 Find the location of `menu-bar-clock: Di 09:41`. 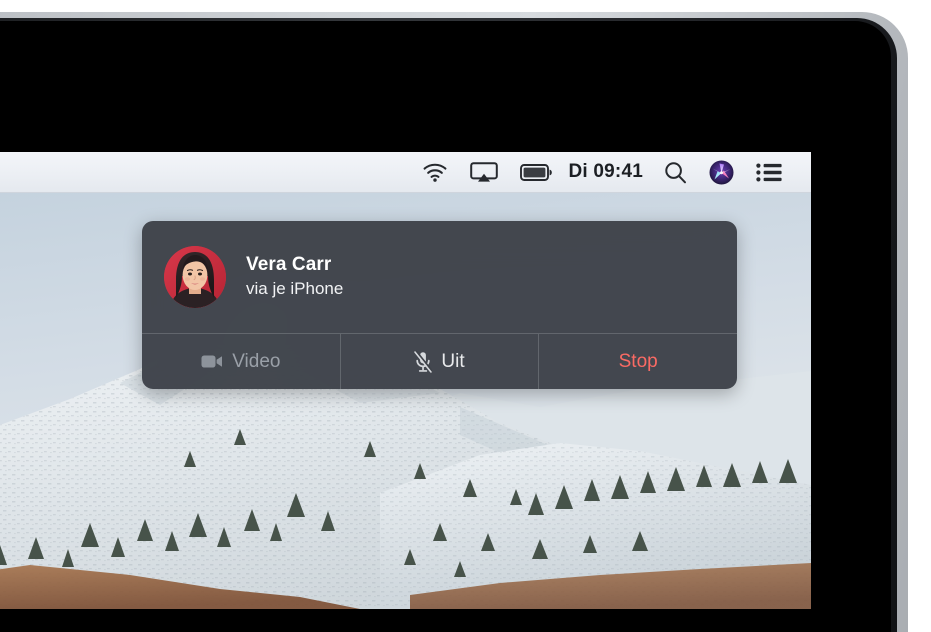

menu-bar-clock: Di 09:41 is located at coordinates (608, 172).